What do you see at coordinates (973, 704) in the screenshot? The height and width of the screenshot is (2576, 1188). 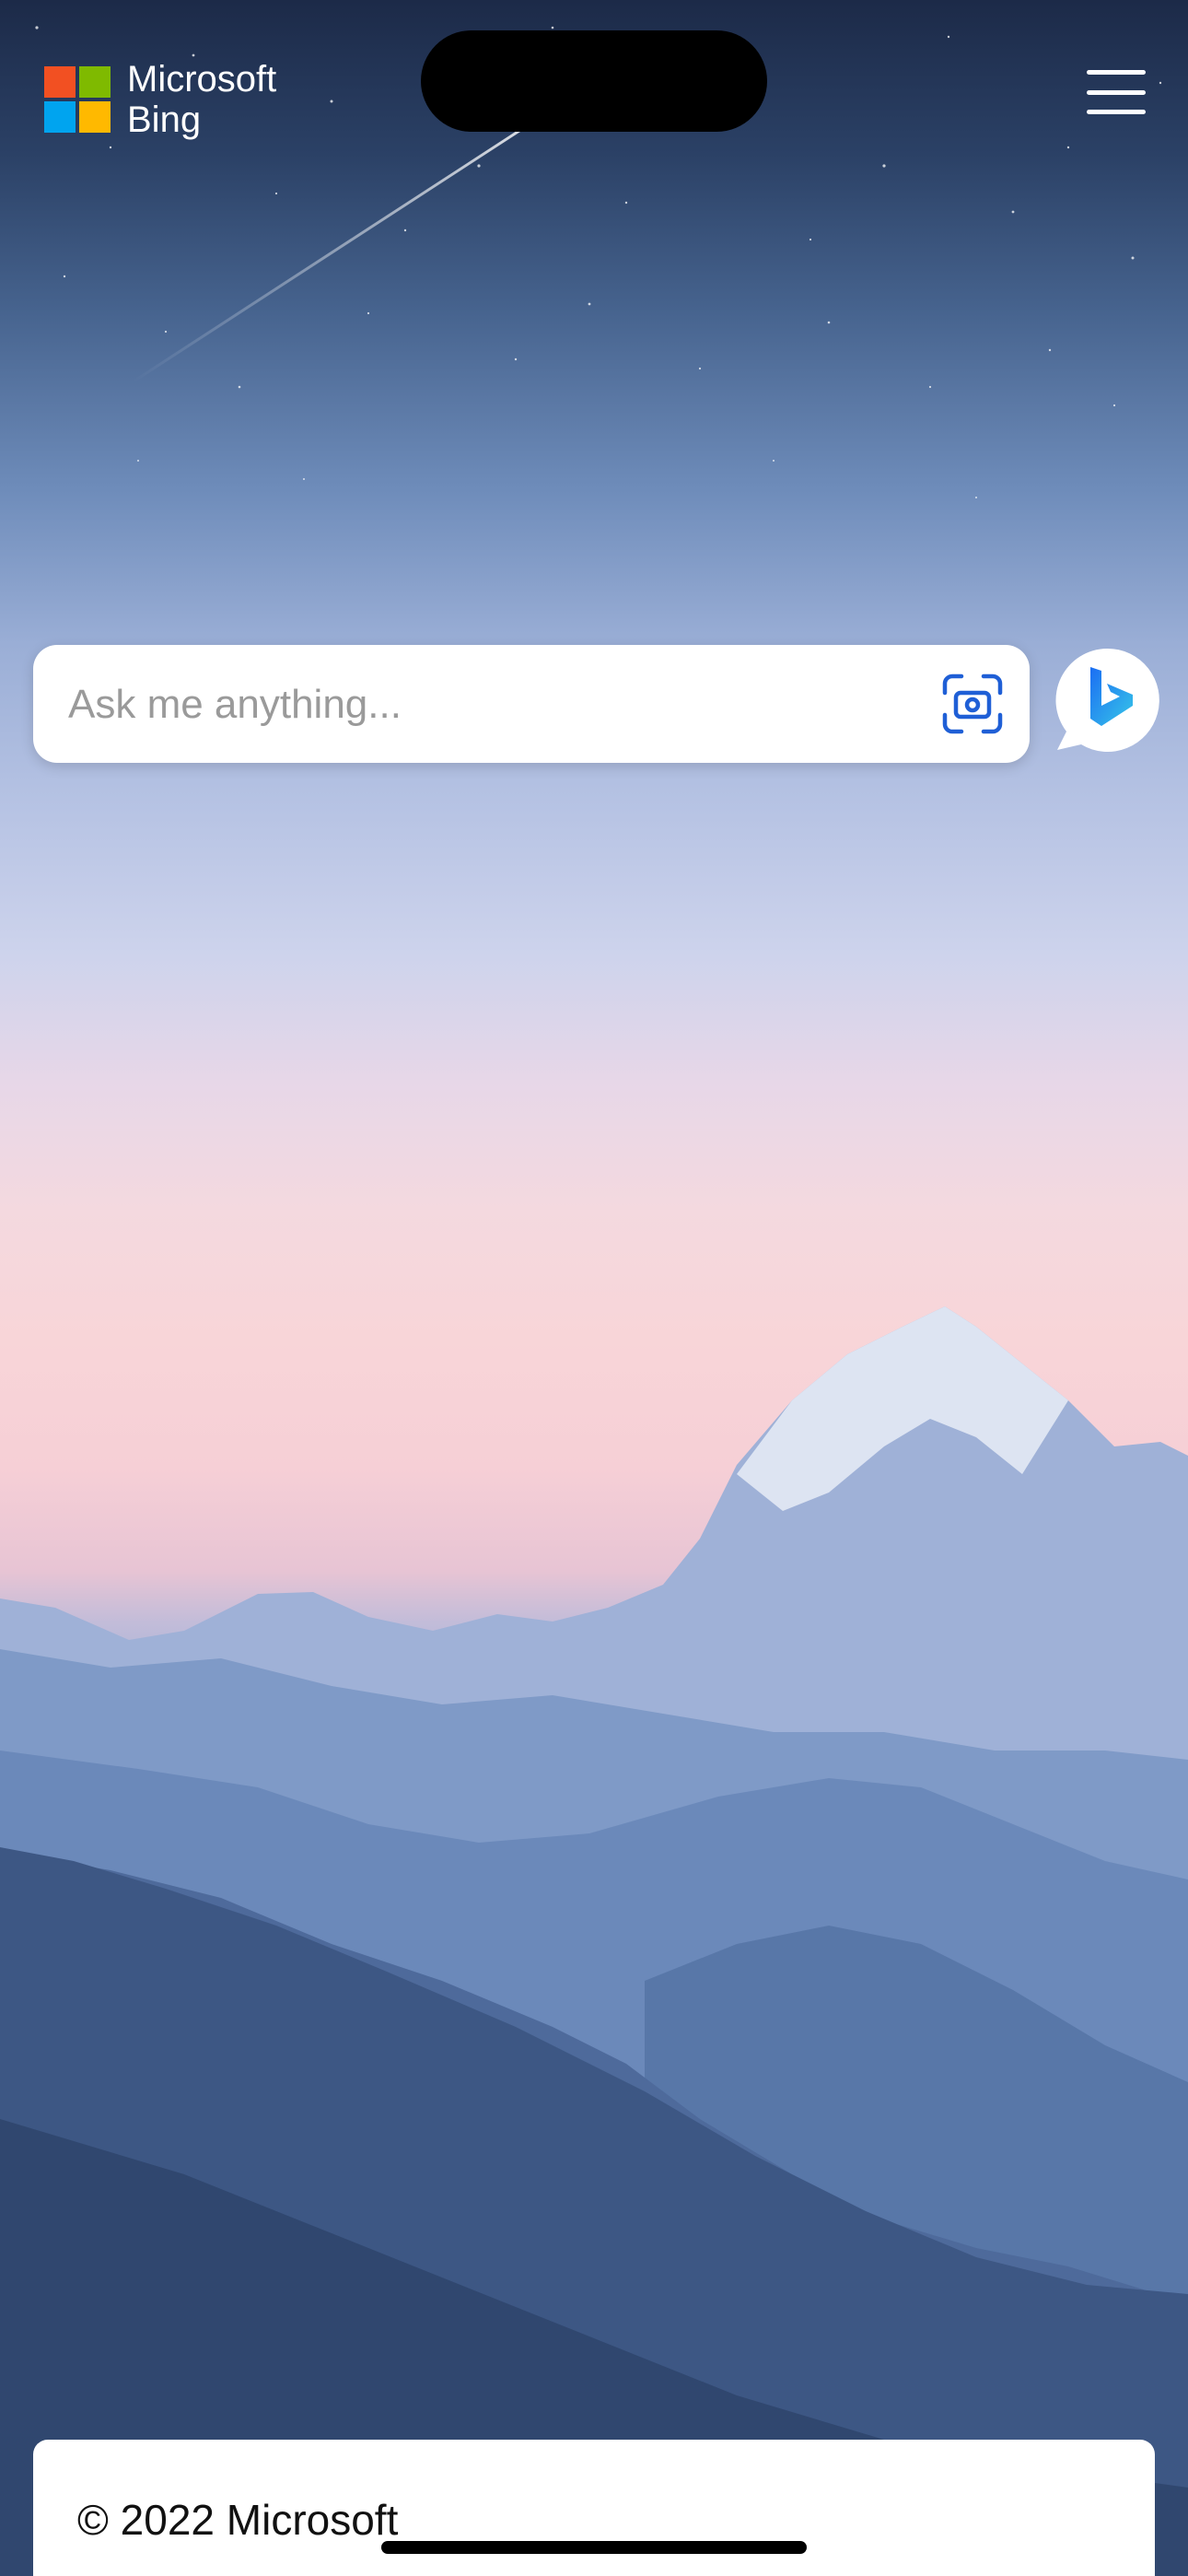 I see `visual-search-camera-icon` at bounding box center [973, 704].